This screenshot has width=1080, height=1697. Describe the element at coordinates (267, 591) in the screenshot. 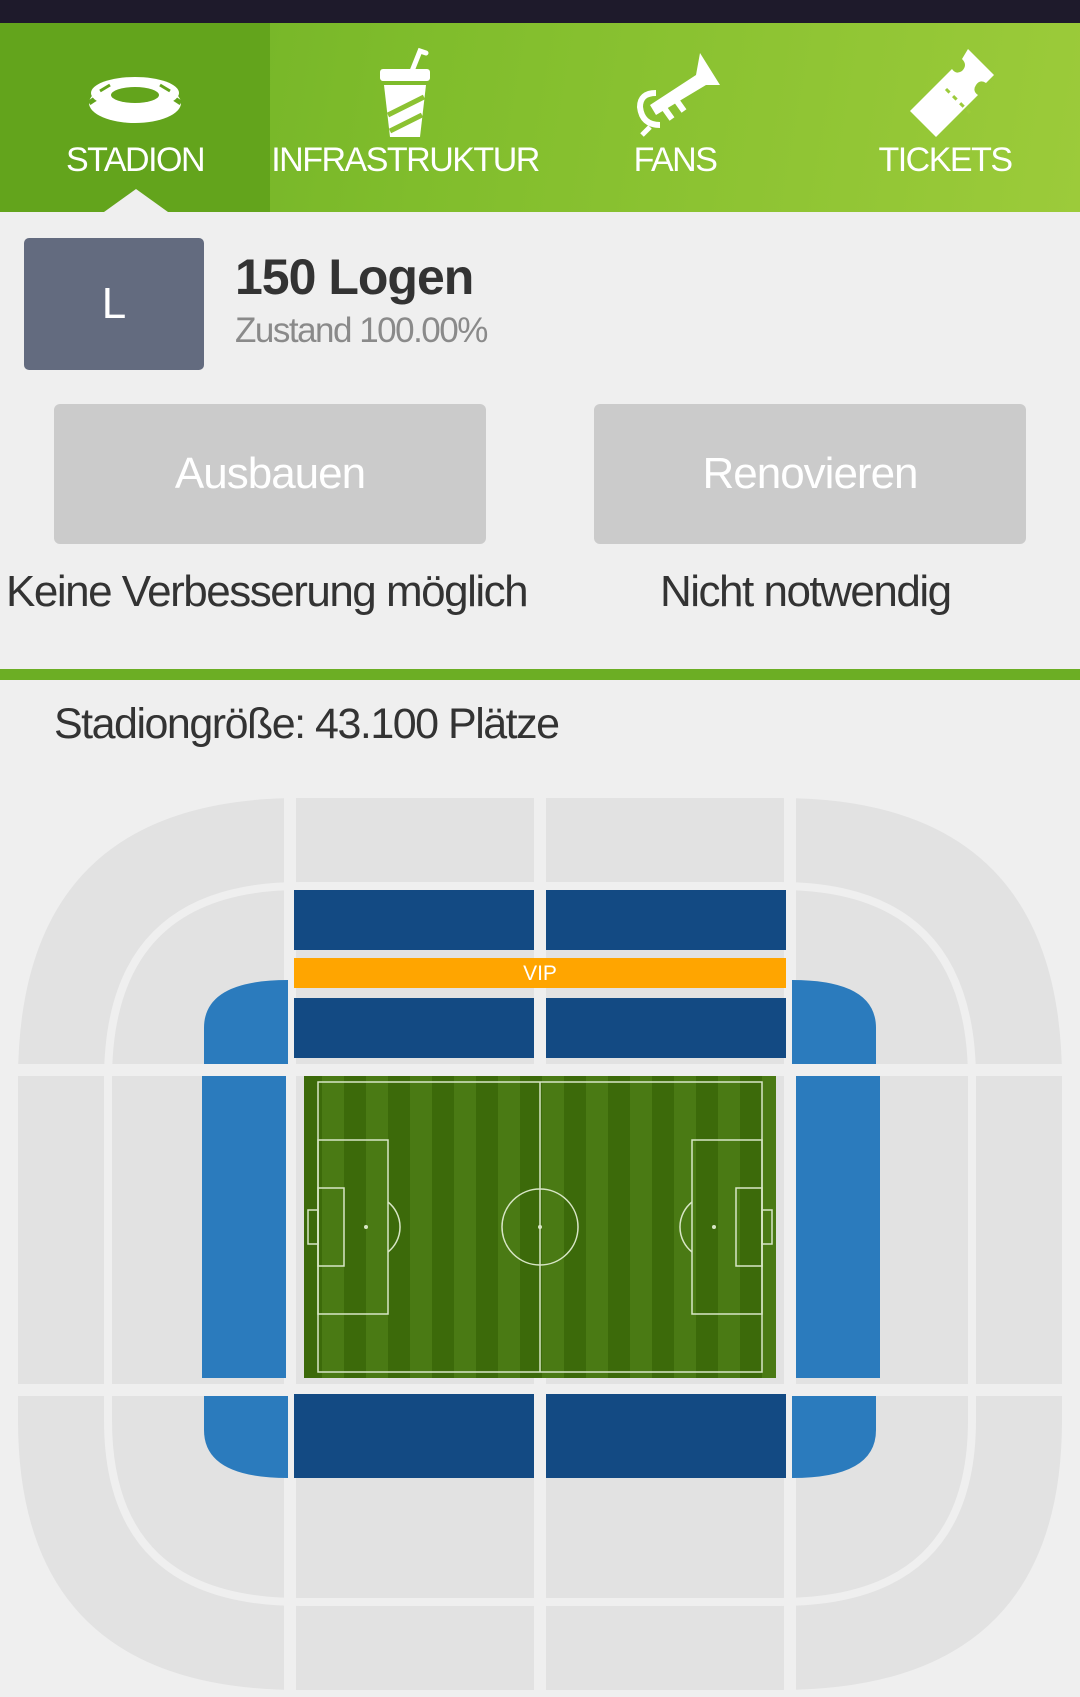

I see `upgrade-note: Keine Verbesserung möglich` at that location.